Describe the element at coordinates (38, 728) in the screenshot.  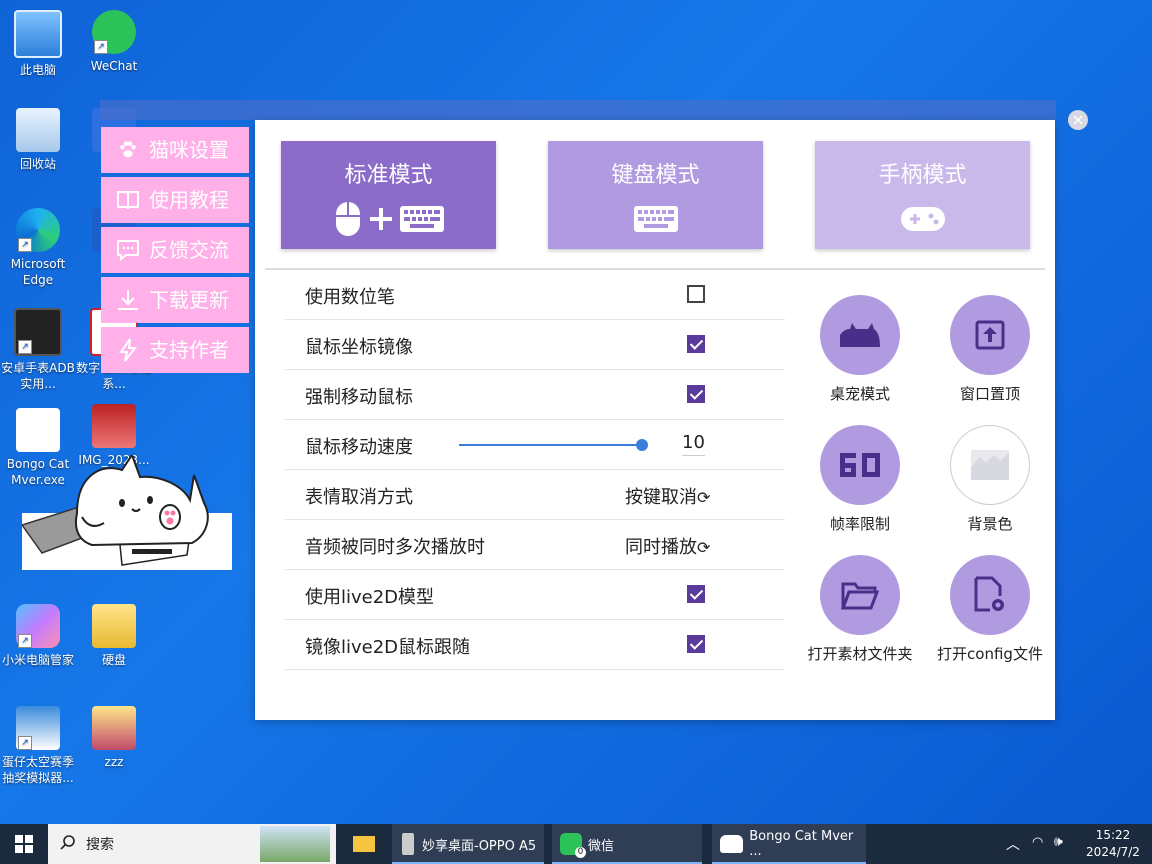
I see `app-window-icon: ↗` at that location.